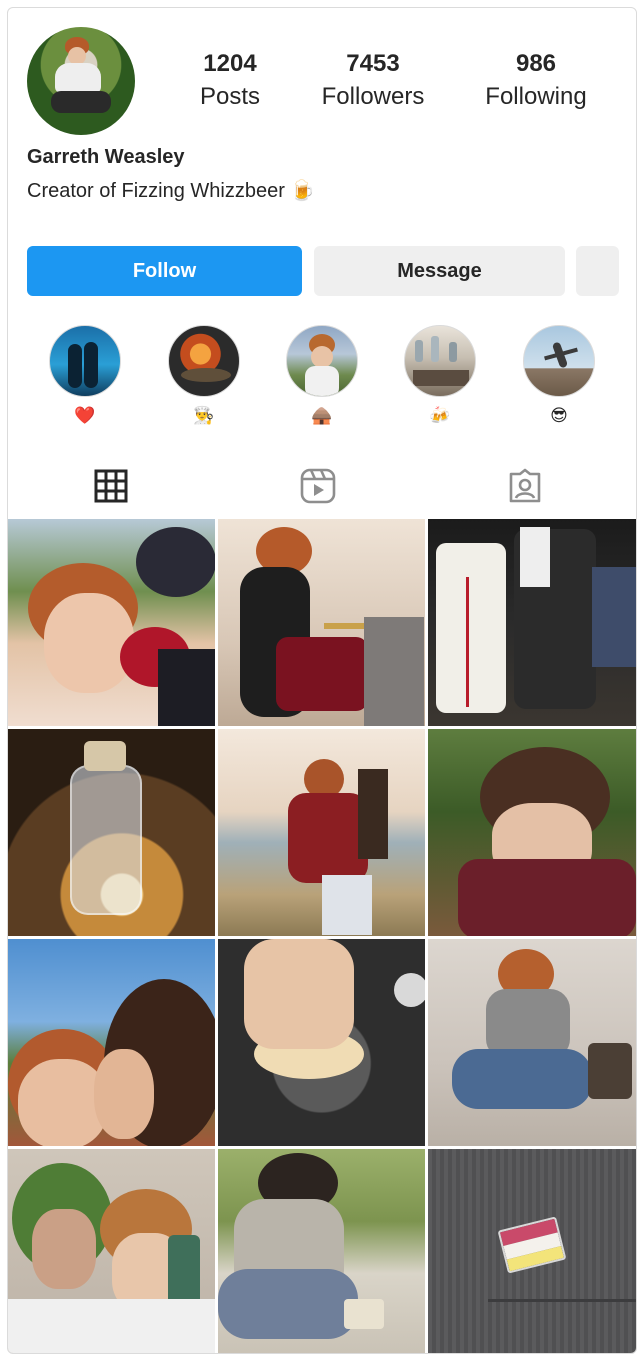 Image resolution: width=644 pixels, height=1361 pixels. I want to click on message-button: Message, so click(439, 271).